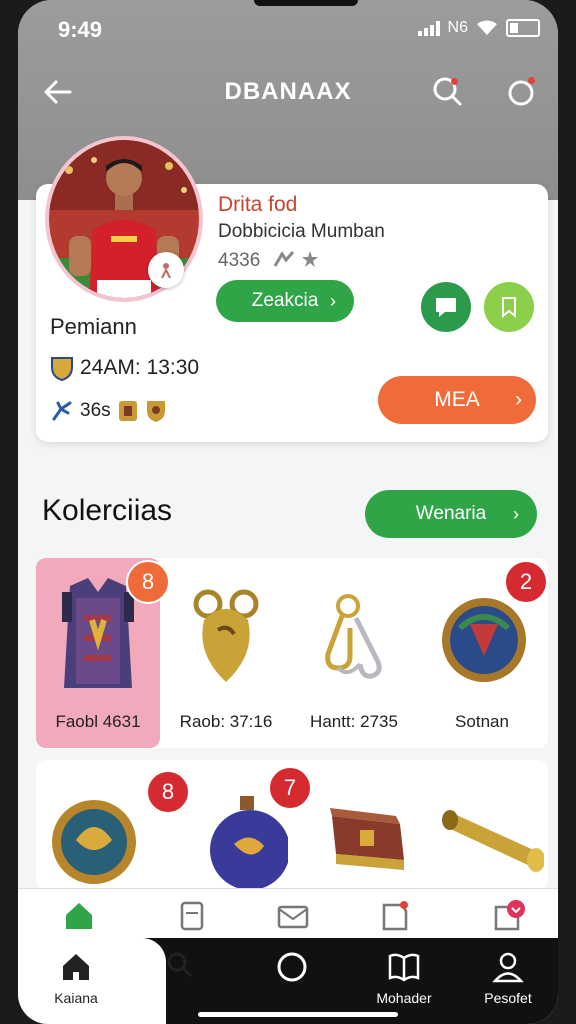 The image size is (576, 1024). Describe the element at coordinates (293, 916) in the screenshot. I see `mail-tab-icon` at that location.